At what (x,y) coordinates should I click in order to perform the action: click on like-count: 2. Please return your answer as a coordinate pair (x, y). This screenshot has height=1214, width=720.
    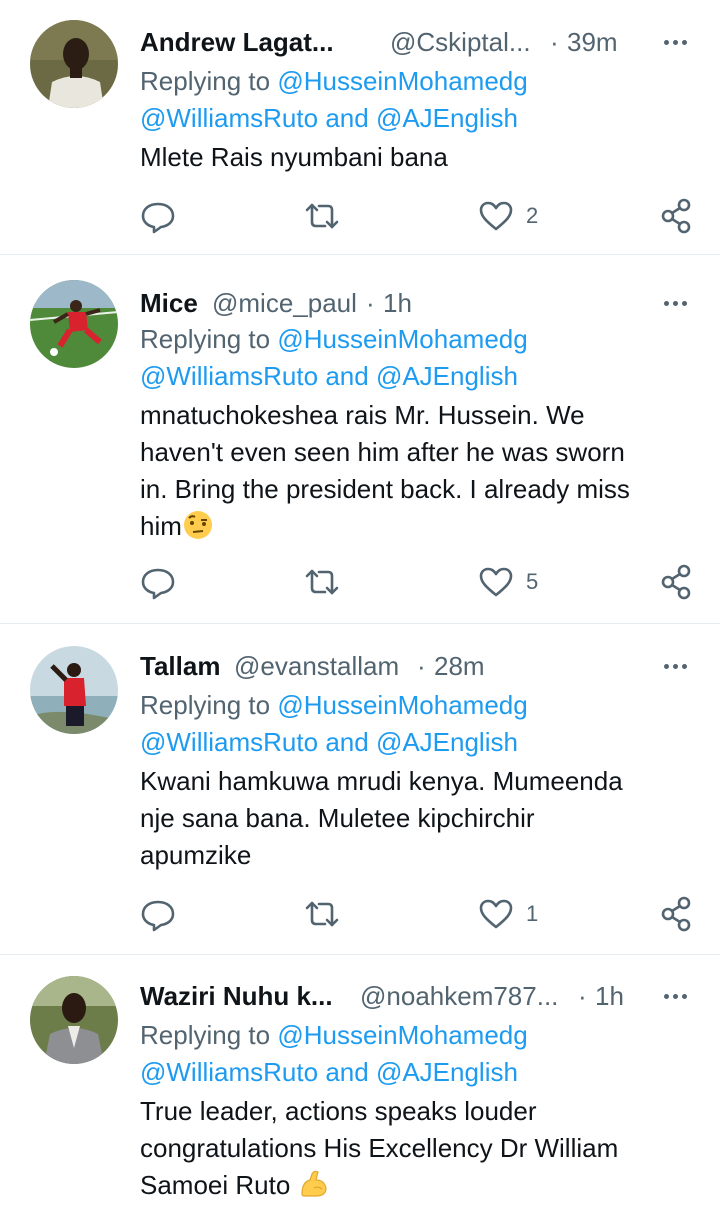
    Looking at the image, I should click on (532, 215).